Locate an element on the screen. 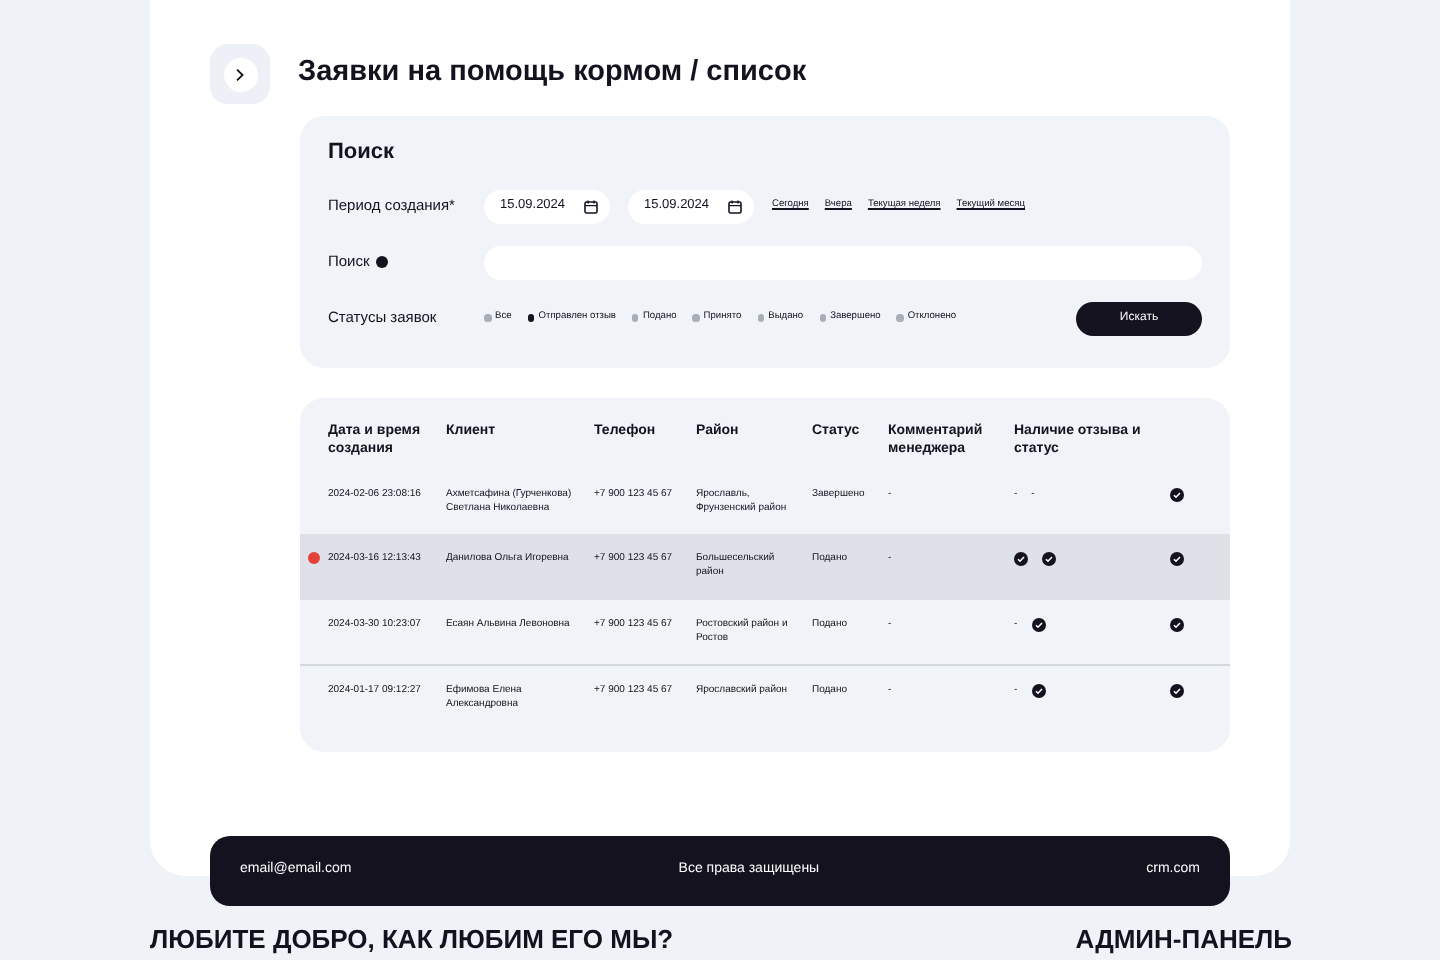  slogan: ЛЮБИТЕ ДОБРО, КАК ЛЮБИМ ЕГО МЫ? is located at coordinates (412, 940).